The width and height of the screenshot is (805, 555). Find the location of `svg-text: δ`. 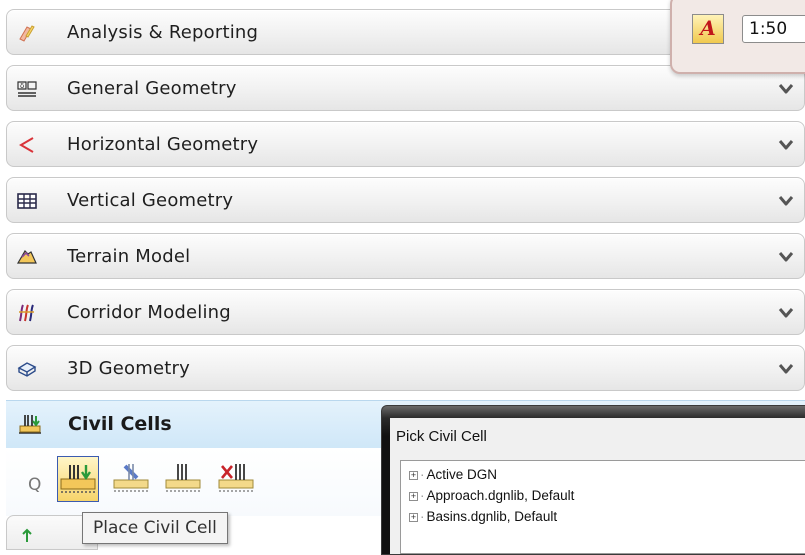

svg-text: δ is located at coordinates (22, 86).